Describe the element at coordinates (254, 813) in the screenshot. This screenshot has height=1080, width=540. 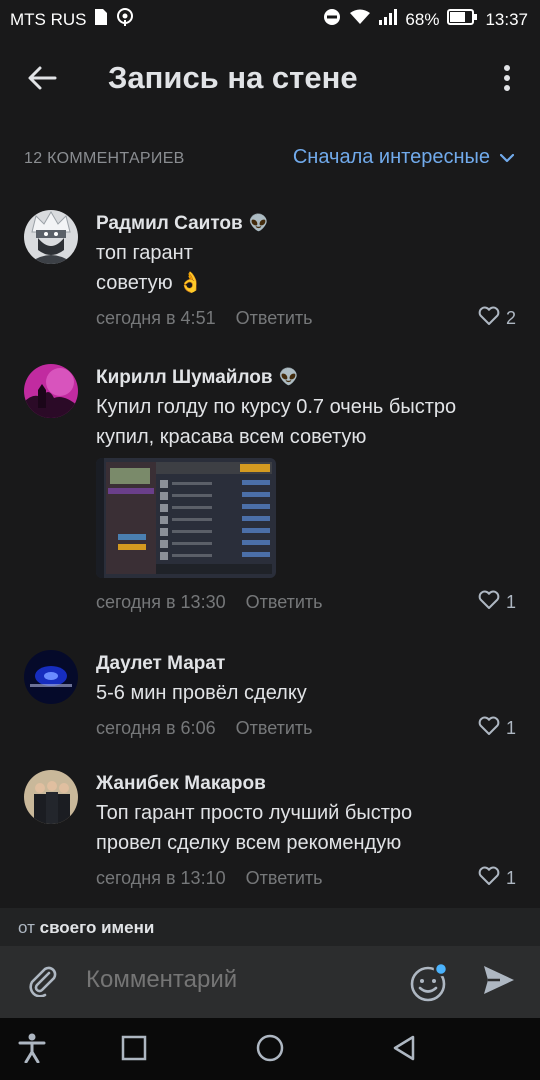
I see `comment-text-line: Топ гарант просто лучший быстро` at that location.